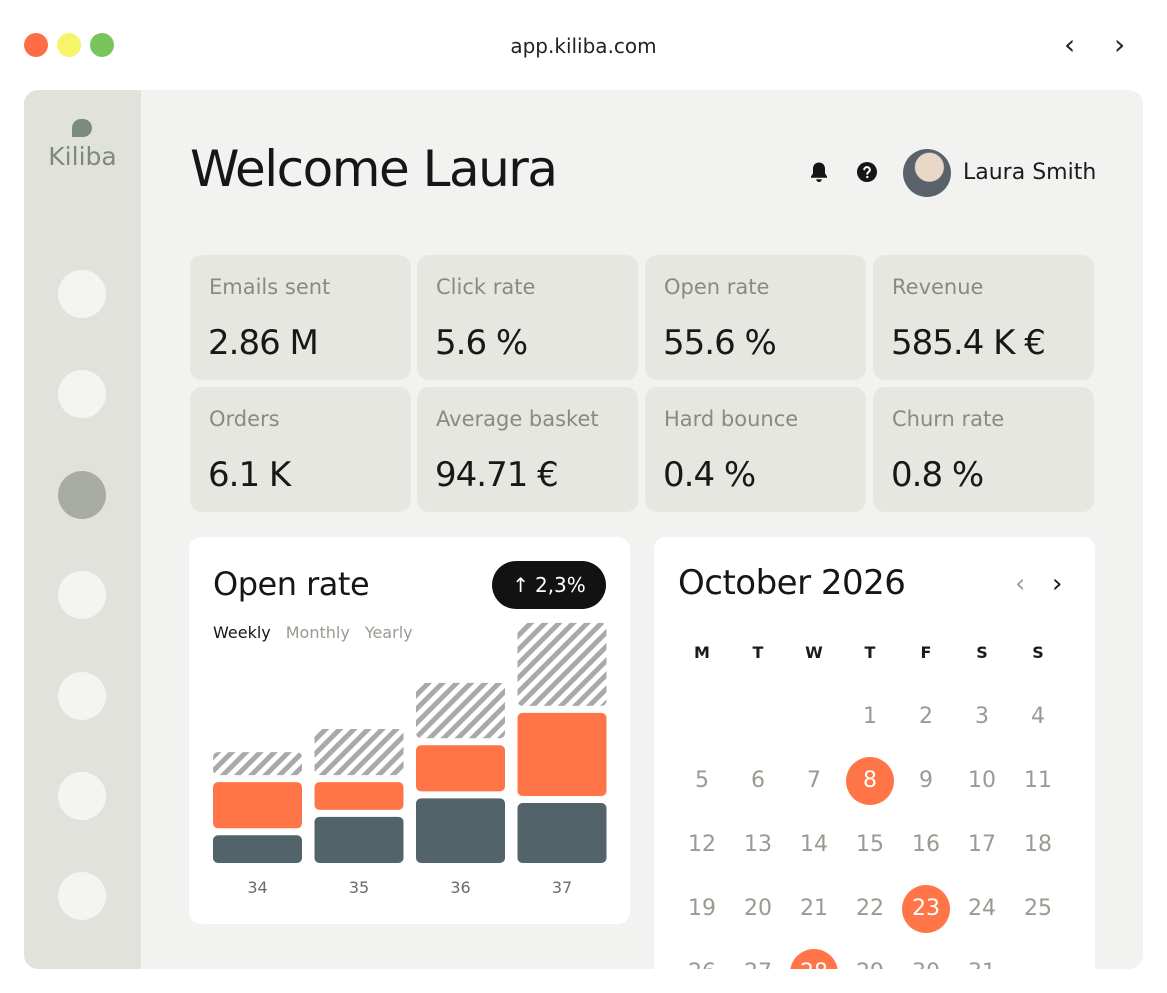  Describe the element at coordinates (819, 172) in the screenshot. I see `bell-icon` at that location.